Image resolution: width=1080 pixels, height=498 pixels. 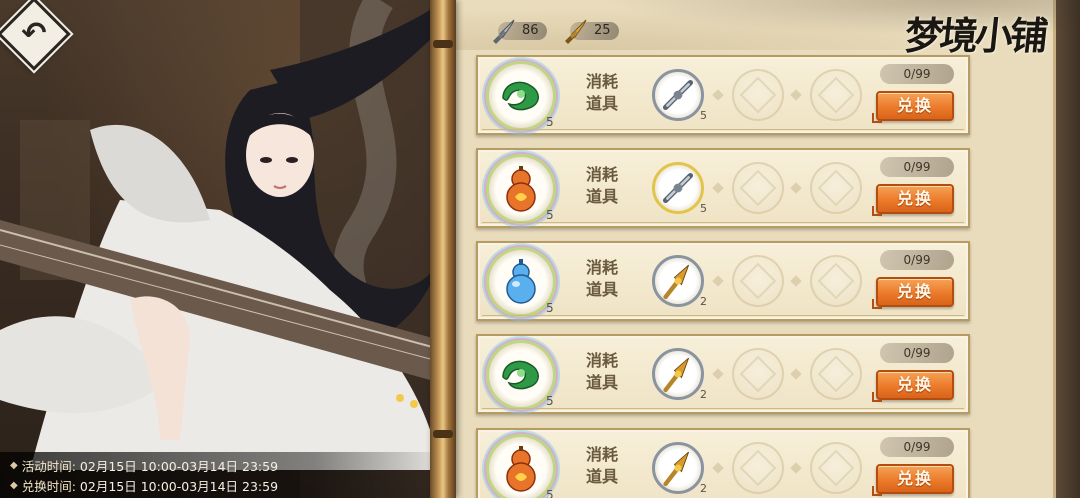 I want to click on scroll-rod, so click(x=443, y=249).